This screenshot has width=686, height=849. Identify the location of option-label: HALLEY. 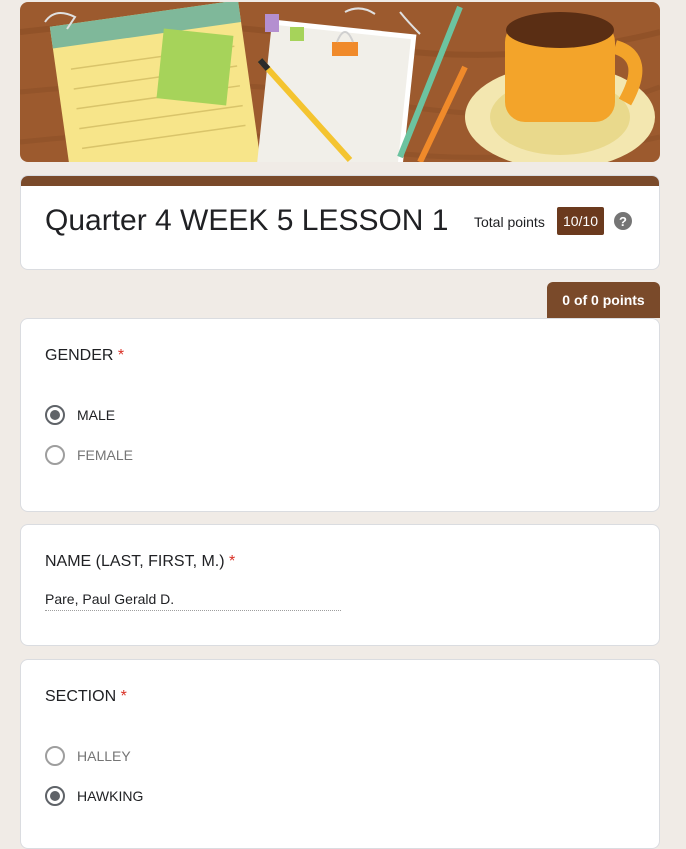
(104, 756).